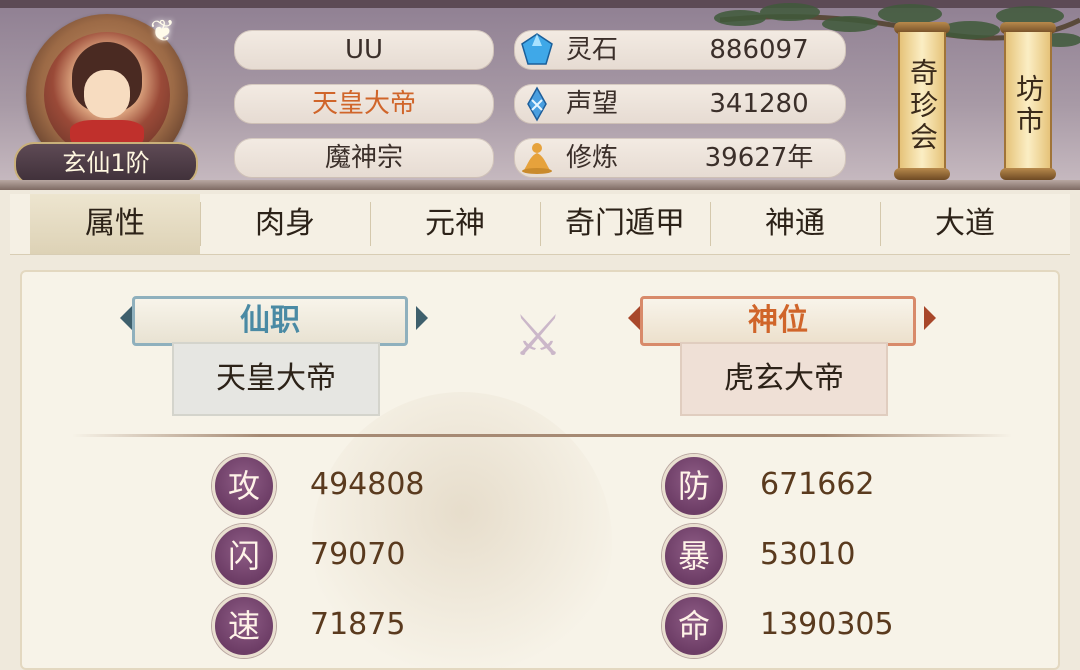 The height and width of the screenshot is (670, 1080). Describe the element at coordinates (163, 31) in the screenshot. I see `butterfly-icon: ❦` at that location.